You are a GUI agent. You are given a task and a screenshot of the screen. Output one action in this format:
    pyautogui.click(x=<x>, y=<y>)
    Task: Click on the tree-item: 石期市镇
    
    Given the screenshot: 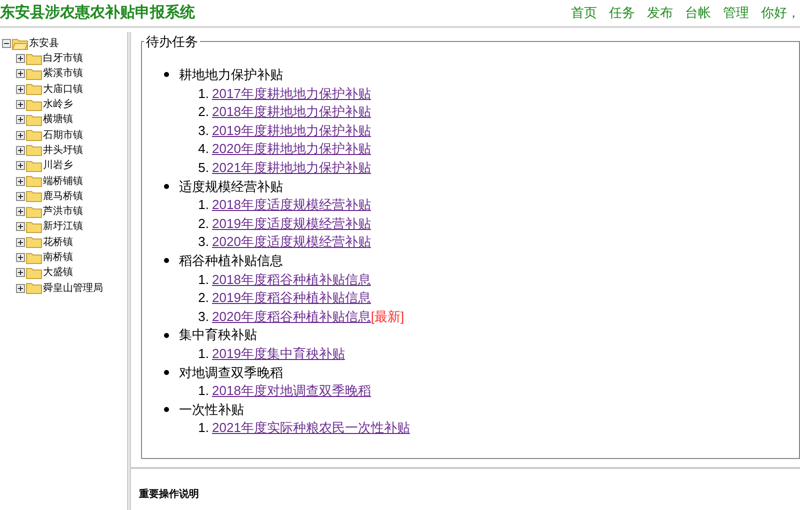 What is the action you would take?
    pyautogui.click(x=63, y=135)
    